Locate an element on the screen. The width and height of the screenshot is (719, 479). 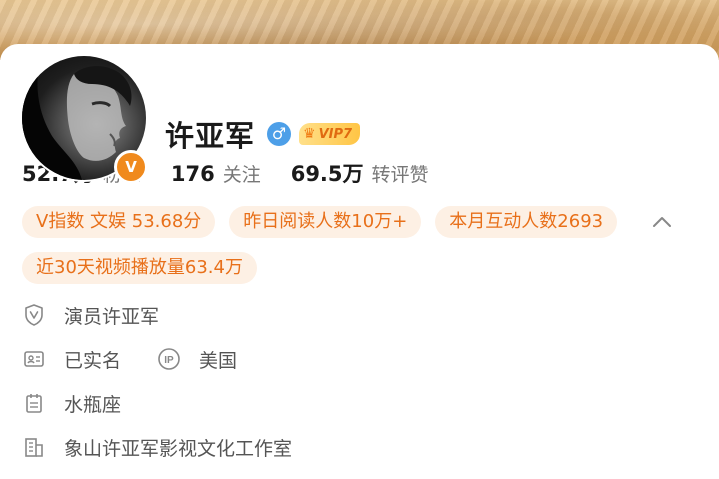
vip-label: VIP7 is located at coordinates (335, 134).